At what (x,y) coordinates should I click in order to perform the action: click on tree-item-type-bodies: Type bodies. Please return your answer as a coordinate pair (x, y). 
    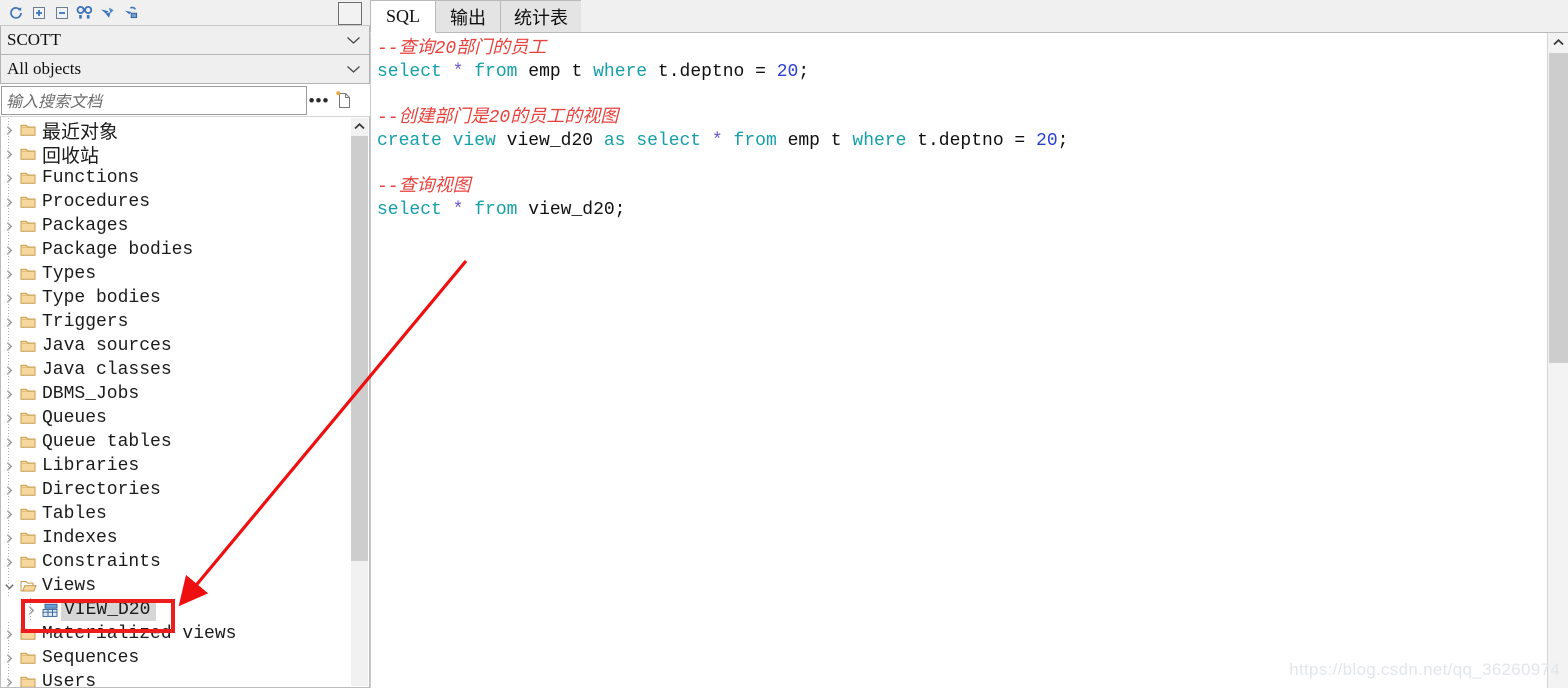
    Looking at the image, I should click on (171, 298).